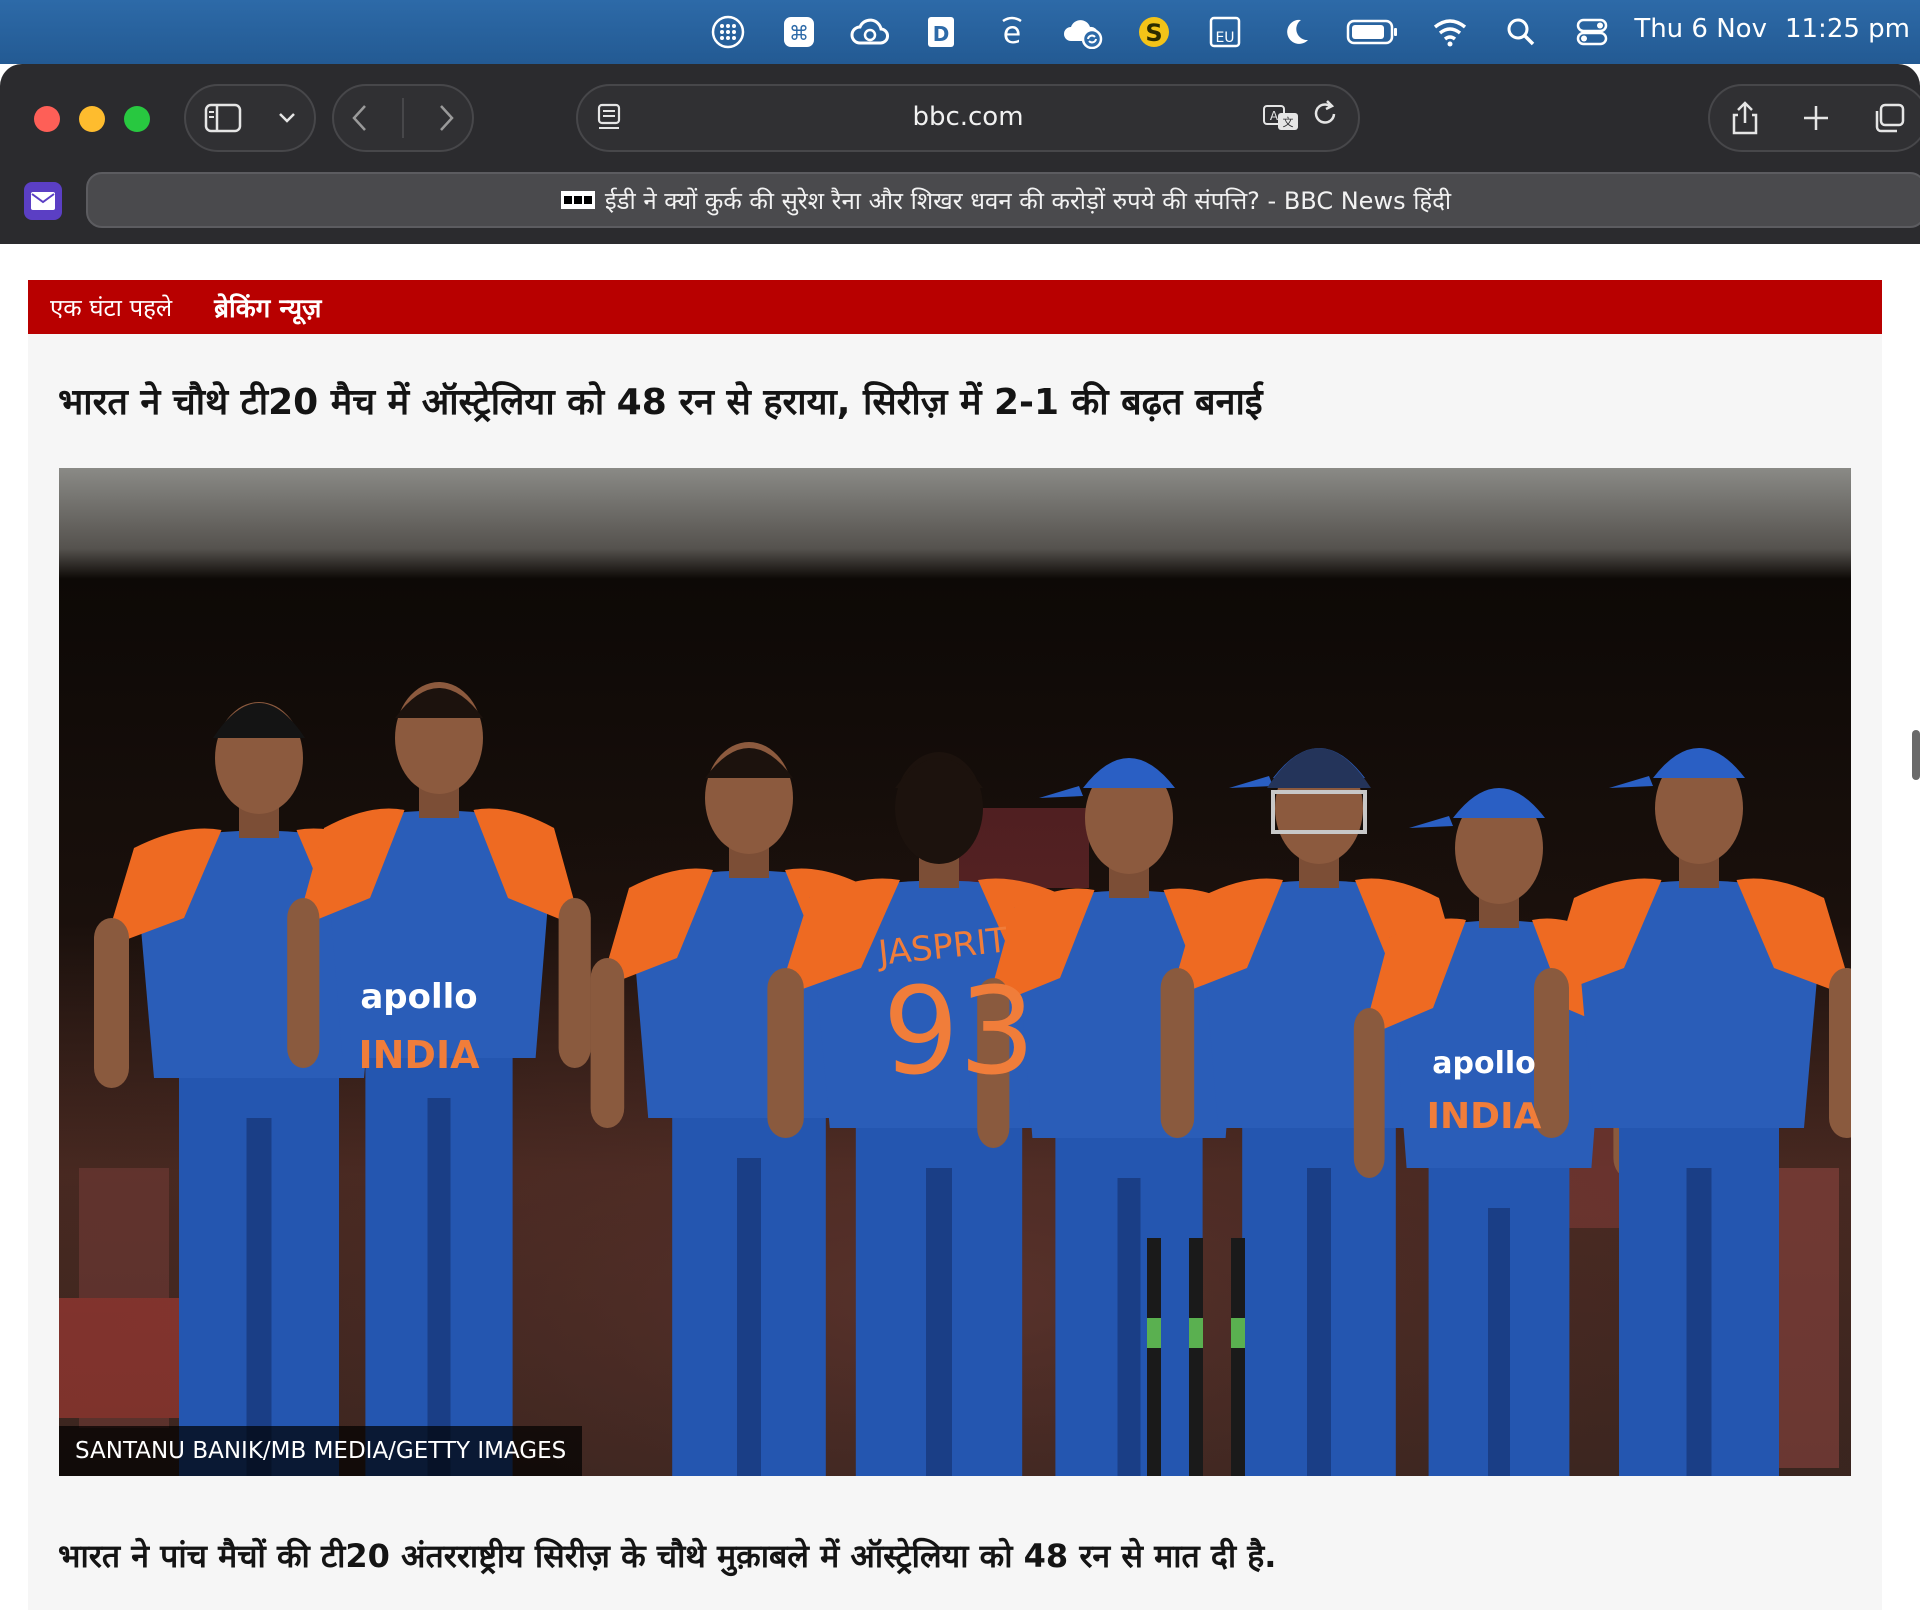 The height and width of the screenshot is (1610, 1920). Describe the element at coordinates (419, 1055) in the screenshot. I see `jersey-team-text: INDIA` at that location.